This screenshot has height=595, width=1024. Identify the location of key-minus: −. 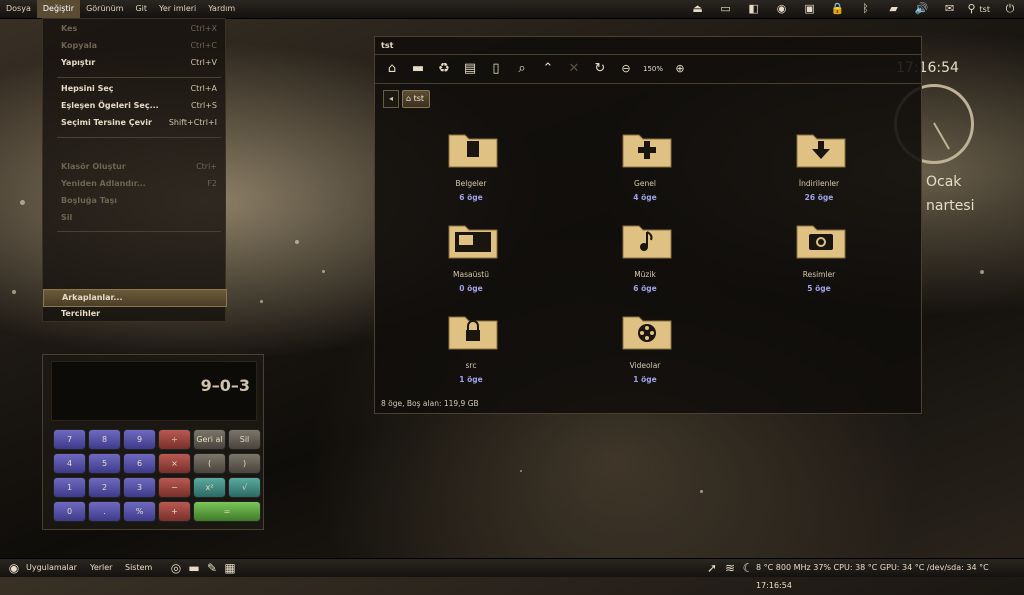
(174, 487).